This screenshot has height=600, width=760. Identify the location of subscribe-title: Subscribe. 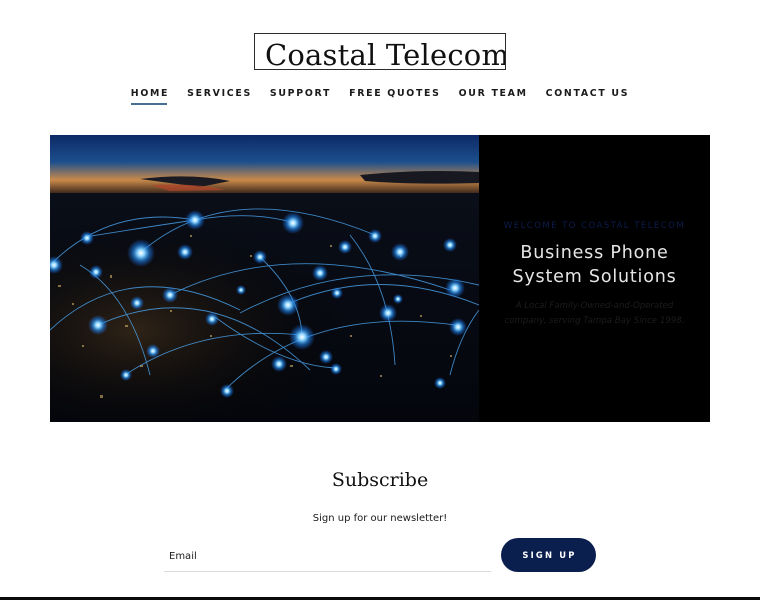
(380, 480).